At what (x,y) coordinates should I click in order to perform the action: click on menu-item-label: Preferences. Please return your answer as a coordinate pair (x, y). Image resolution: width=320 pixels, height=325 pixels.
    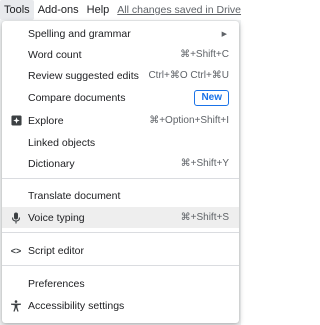
    Looking at the image, I should click on (56, 283).